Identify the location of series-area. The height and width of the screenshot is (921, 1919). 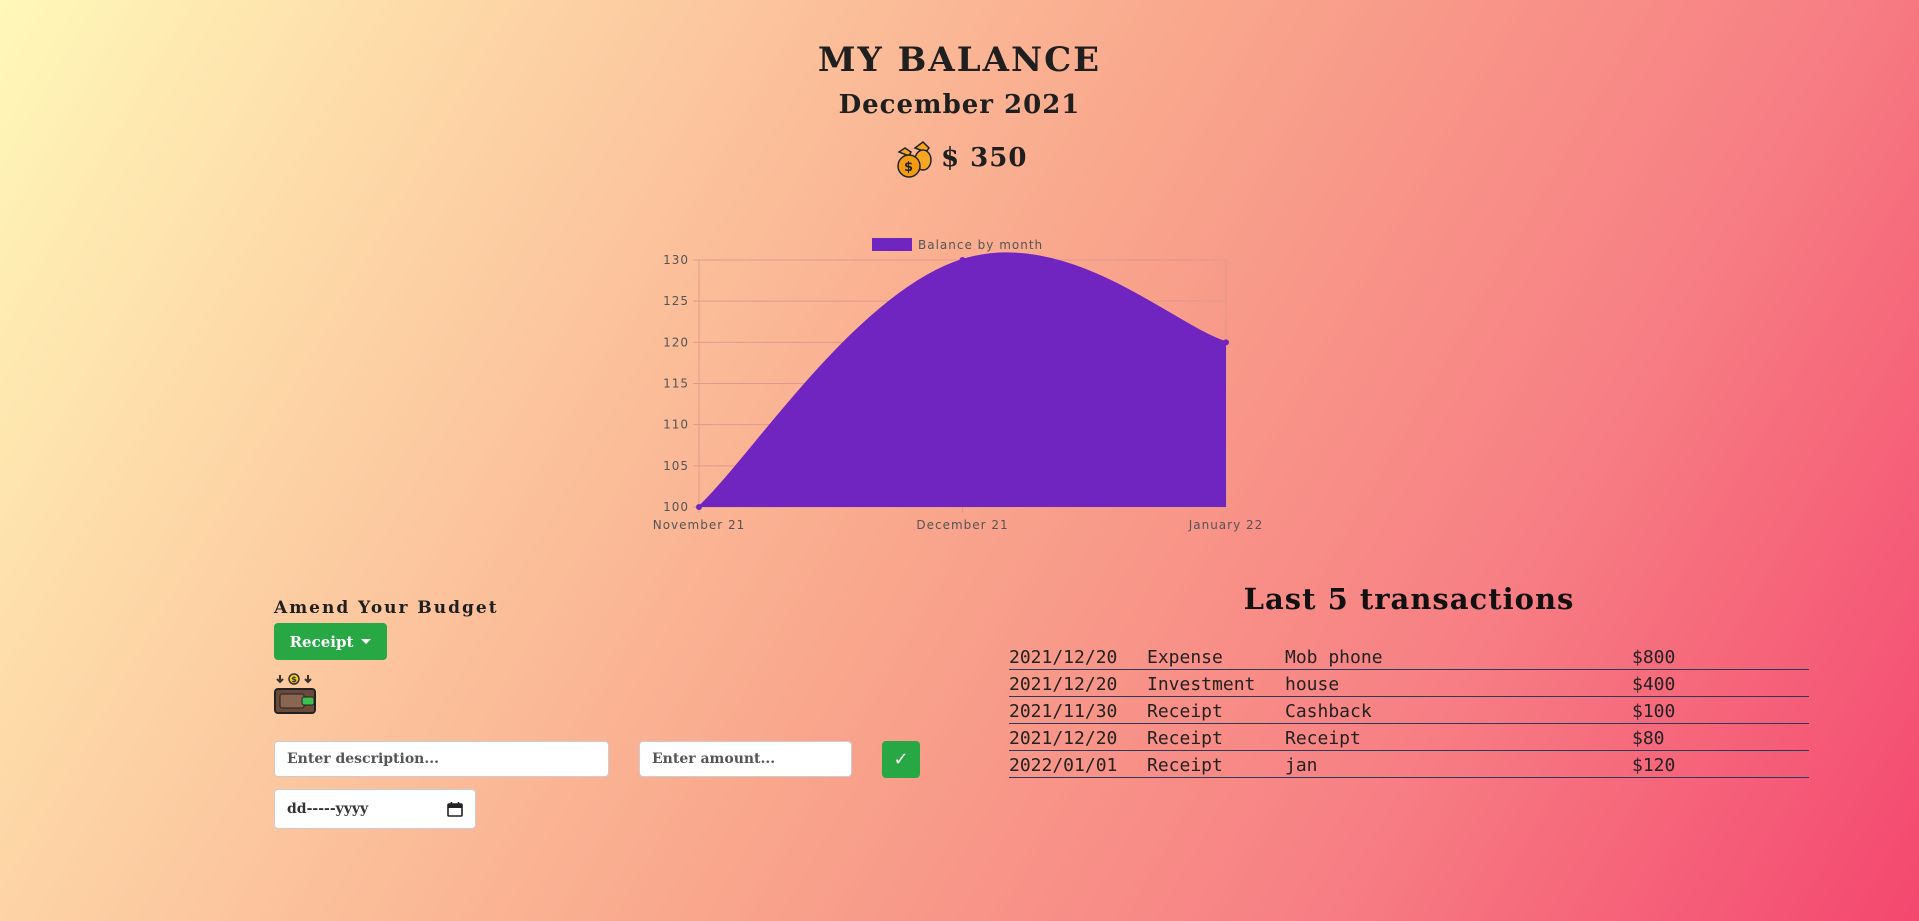
(962, 380).